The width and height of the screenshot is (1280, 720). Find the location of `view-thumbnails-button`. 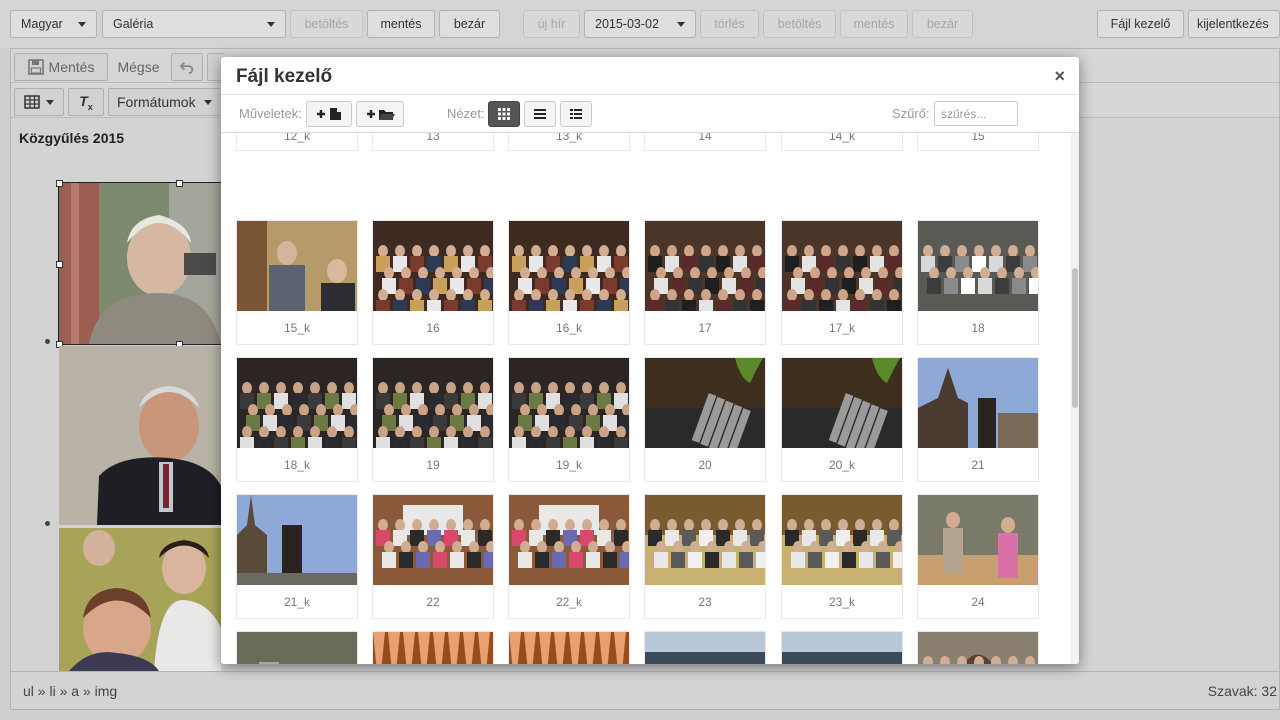

view-thumbnails-button is located at coordinates (504, 114).